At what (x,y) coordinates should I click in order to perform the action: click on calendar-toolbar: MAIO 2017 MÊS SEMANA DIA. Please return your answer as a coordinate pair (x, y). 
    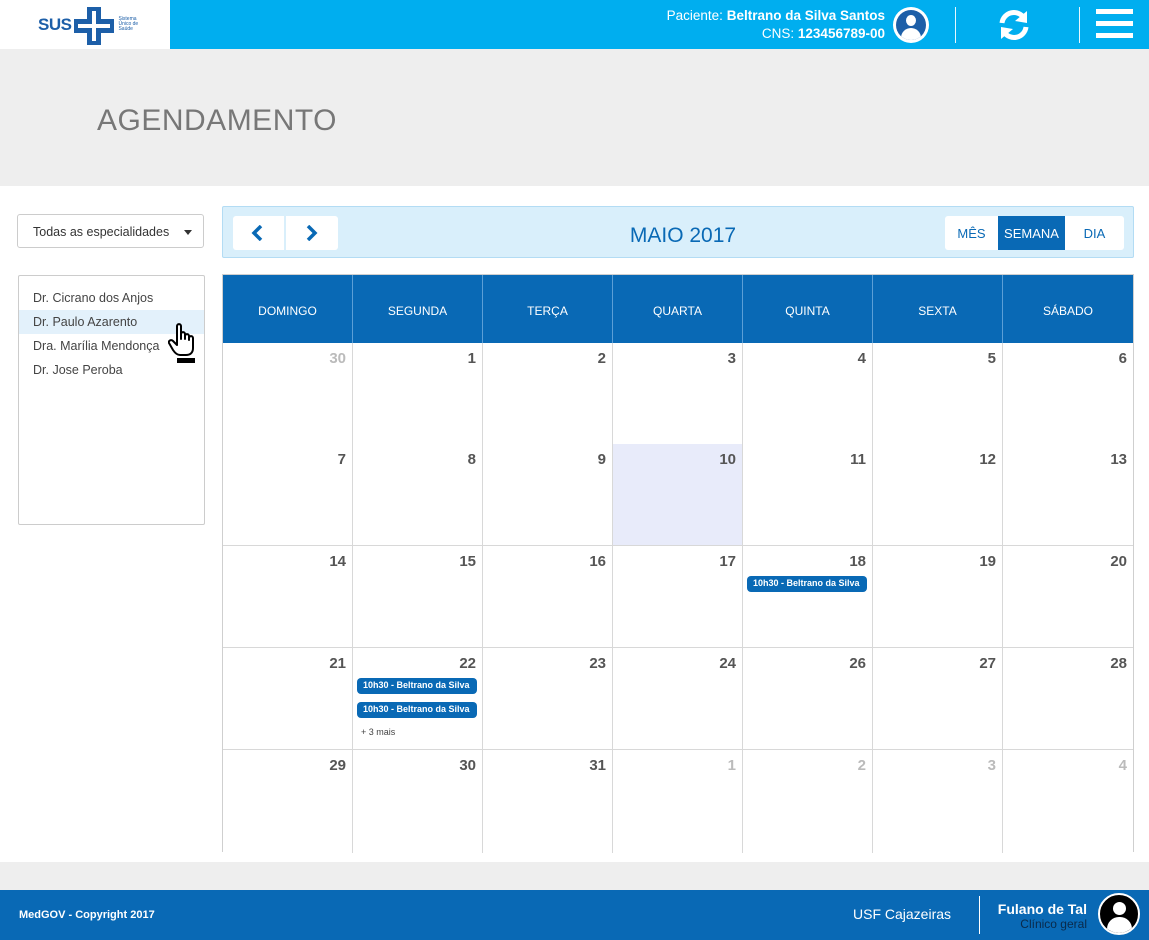
    Looking at the image, I should click on (678, 232).